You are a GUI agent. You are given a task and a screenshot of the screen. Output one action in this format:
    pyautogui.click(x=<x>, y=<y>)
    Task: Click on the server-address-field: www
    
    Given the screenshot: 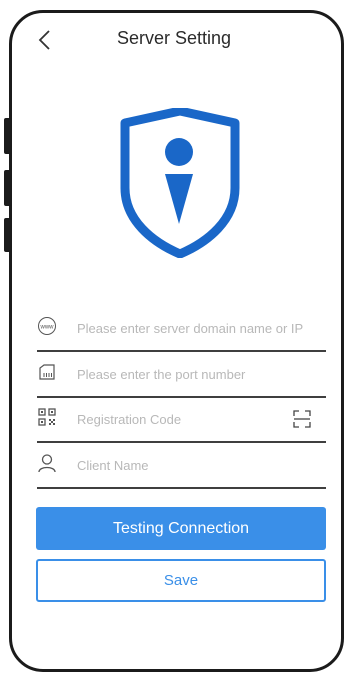 What is the action you would take?
    pyautogui.click(x=181, y=329)
    